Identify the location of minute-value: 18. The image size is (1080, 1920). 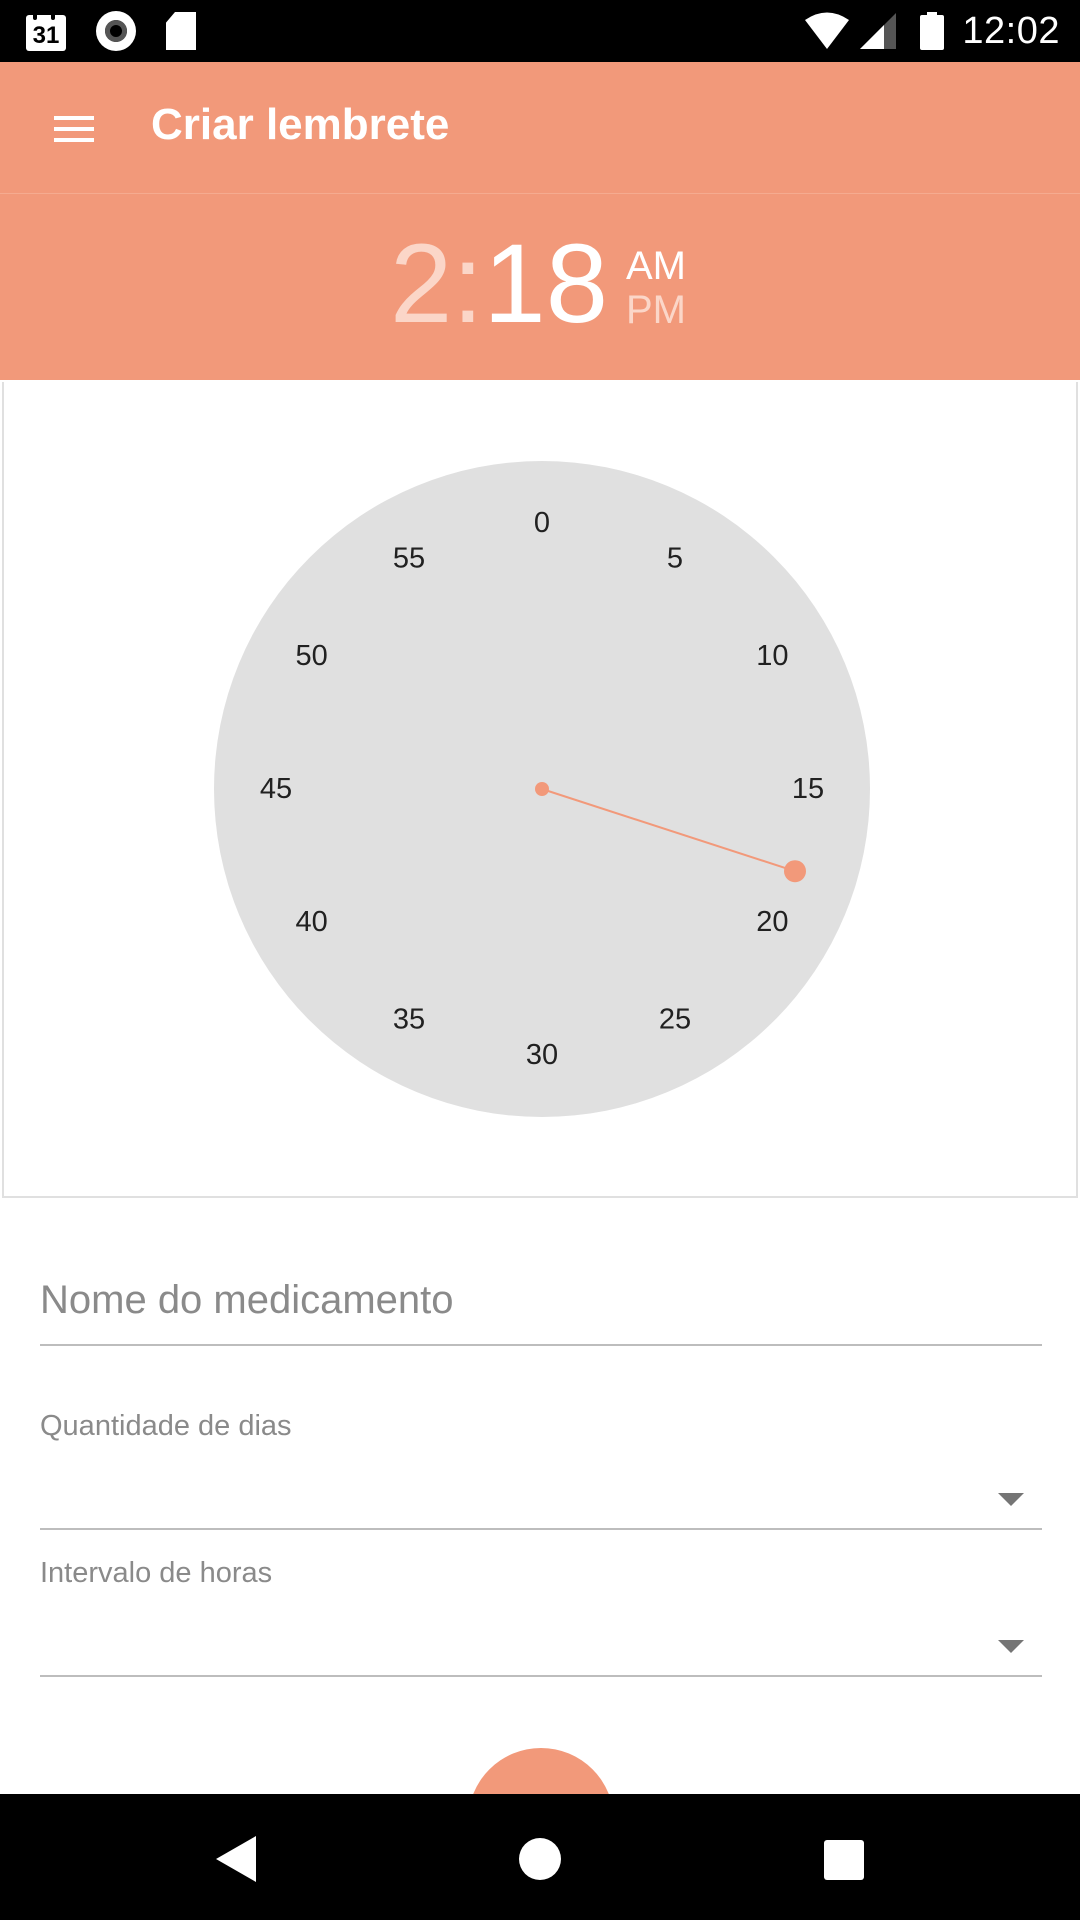
(545, 284).